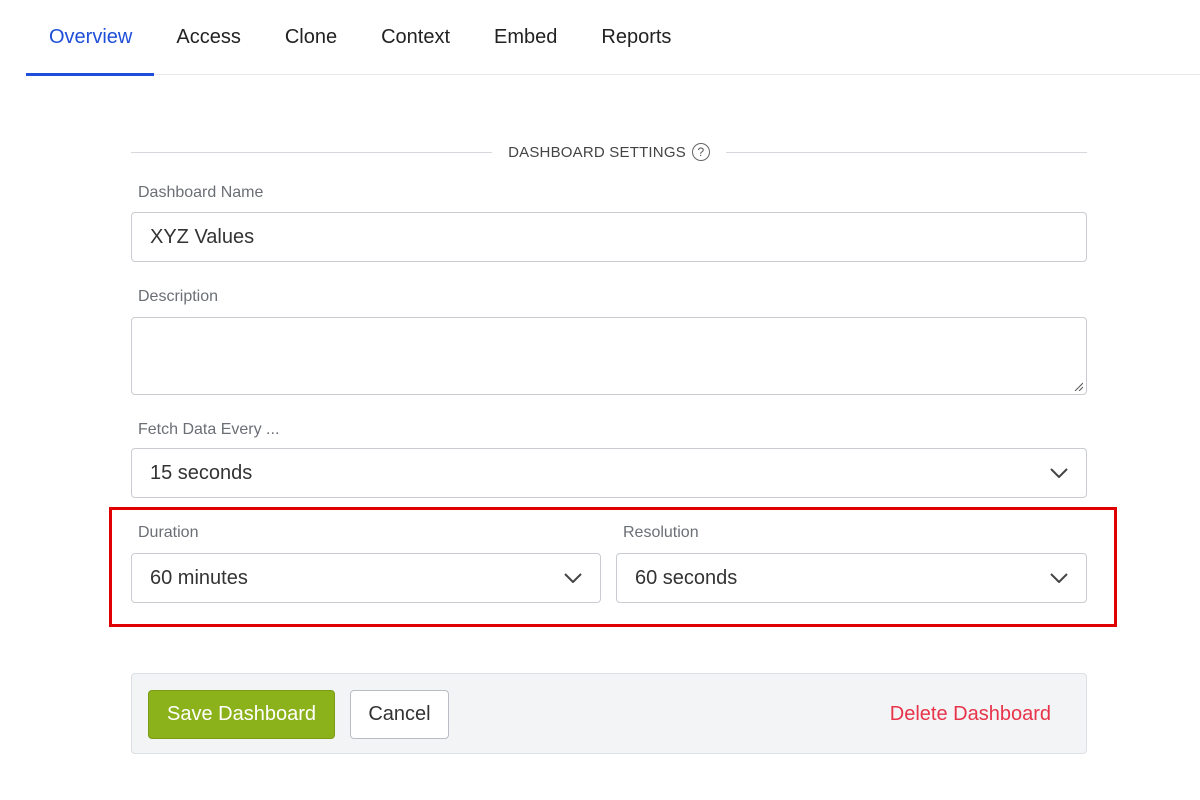 Image resolution: width=1200 pixels, height=800 pixels. What do you see at coordinates (178, 296) in the screenshot?
I see `description-label: Description` at bounding box center [178, 296].